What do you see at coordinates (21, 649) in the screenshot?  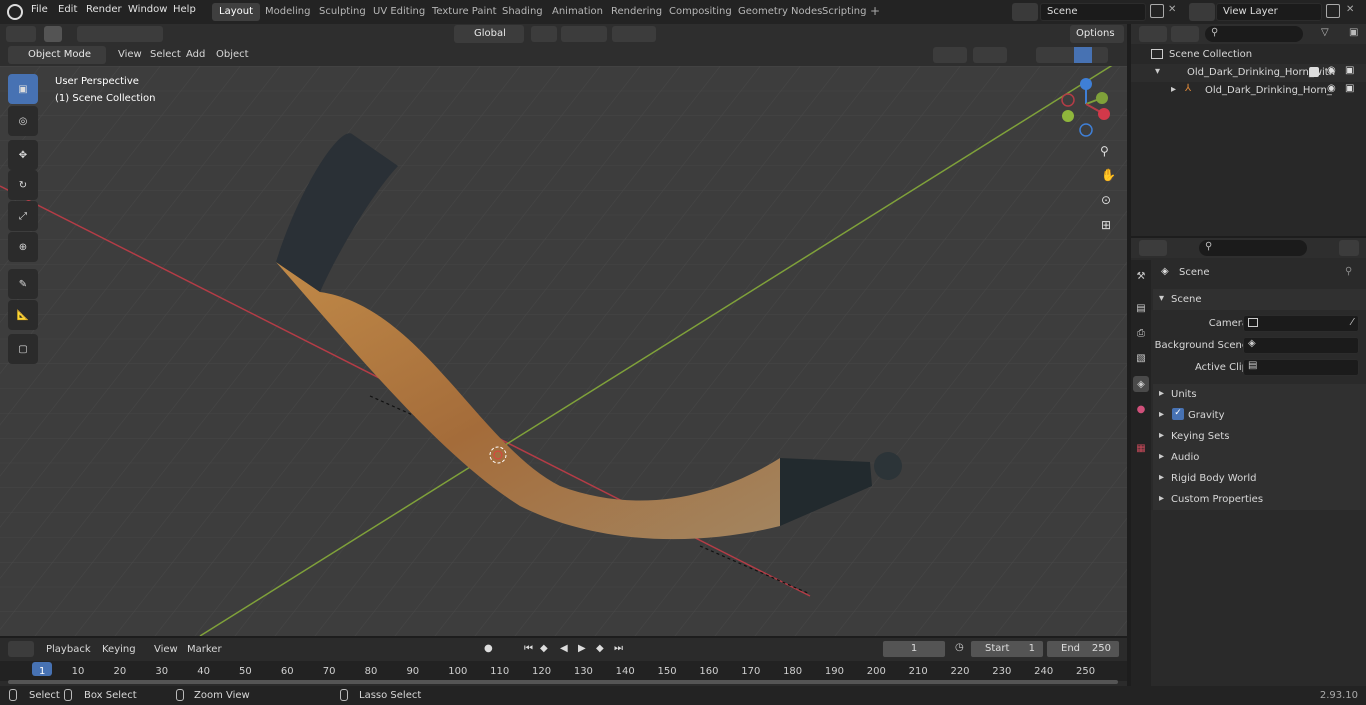 I see `timeline-editor-icon` at bounding box center [21, 649].